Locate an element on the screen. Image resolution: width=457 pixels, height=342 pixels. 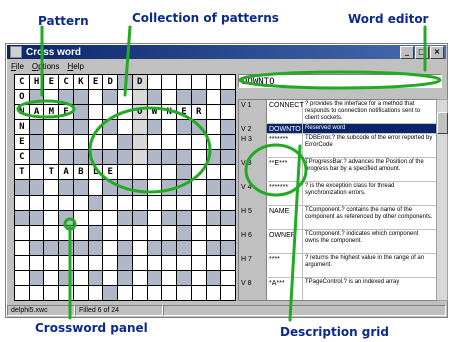
crossword-cell: K is located at coordinates (80, 82).